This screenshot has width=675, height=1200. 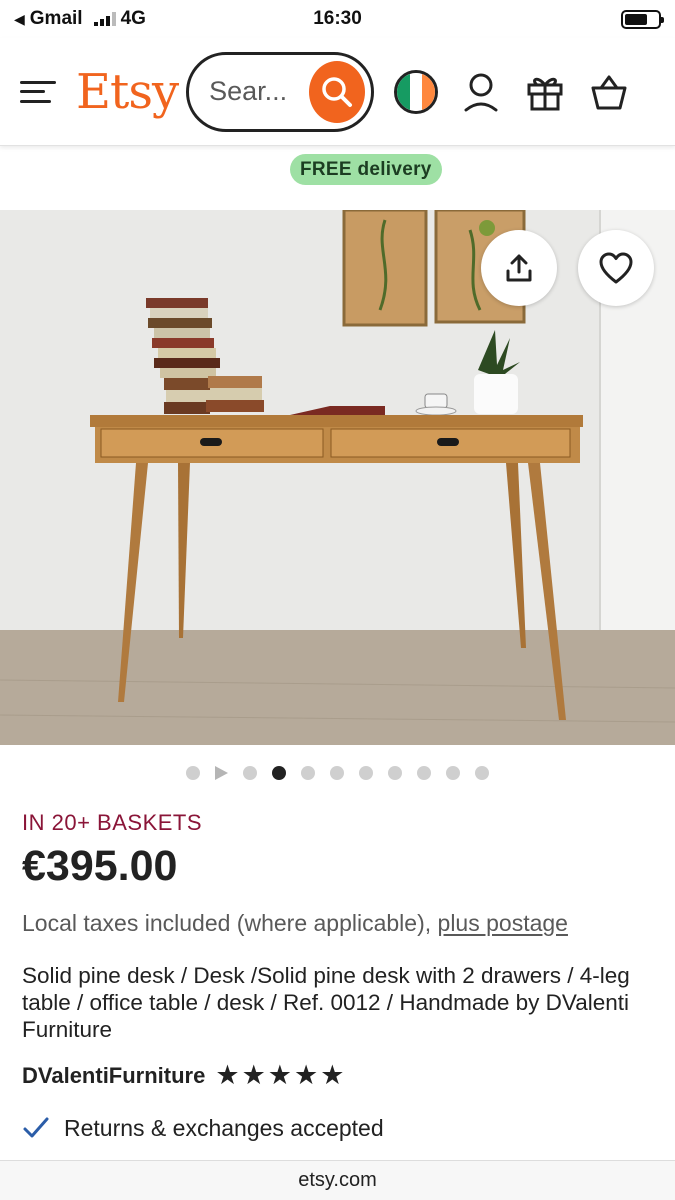 I want to click on signal-icon, so click(x=104, y=19).